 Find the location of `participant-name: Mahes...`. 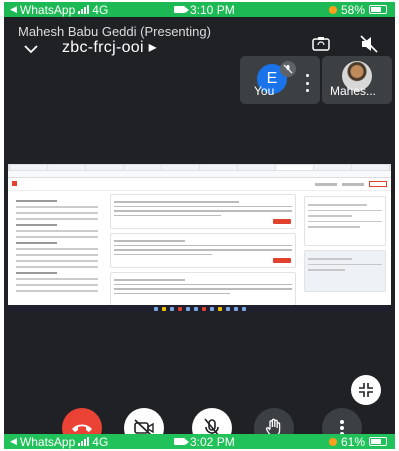

participant-name: Mahes... is located at coordinates (353, 91).